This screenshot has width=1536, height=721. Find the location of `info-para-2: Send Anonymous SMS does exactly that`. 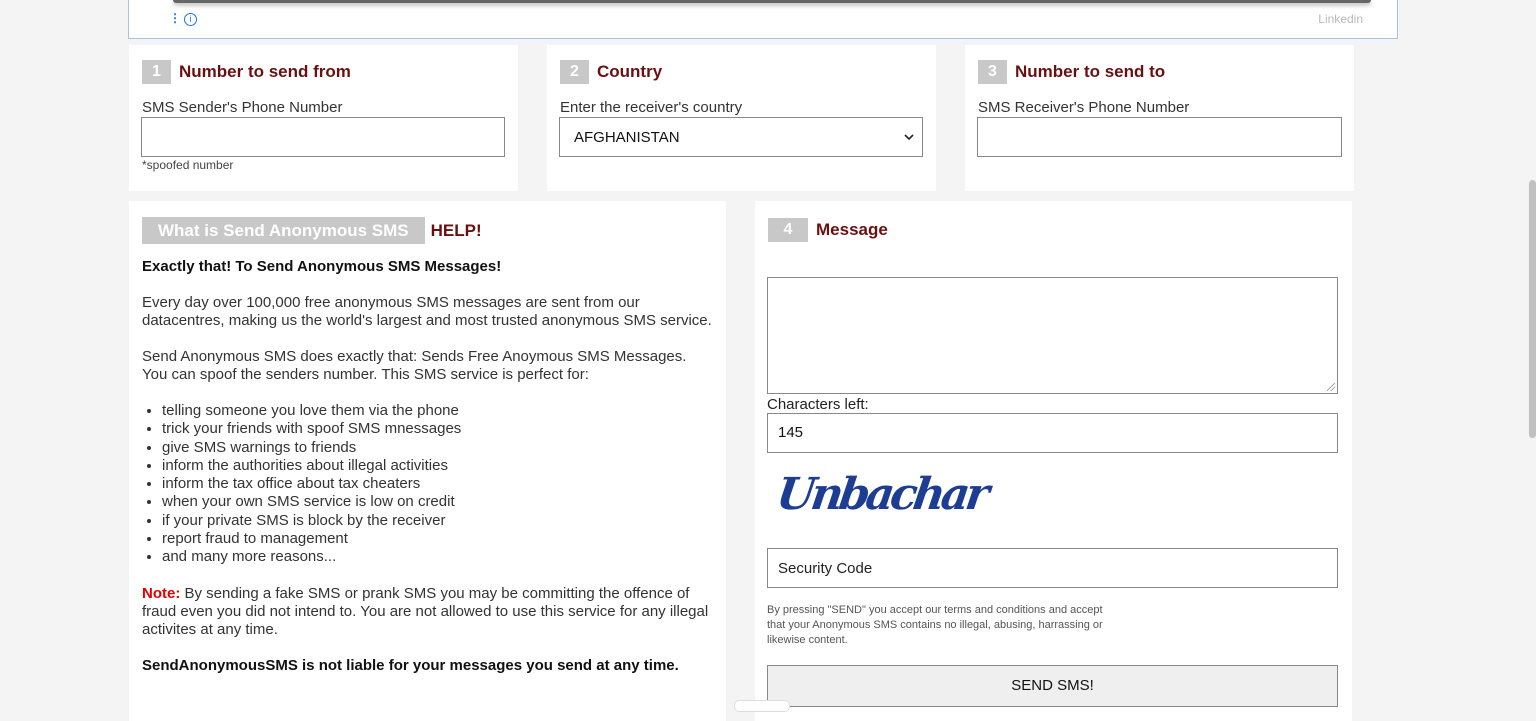

info-para-2: Send Anonymous SMS does exactly that is located at coordinates (414, 365).